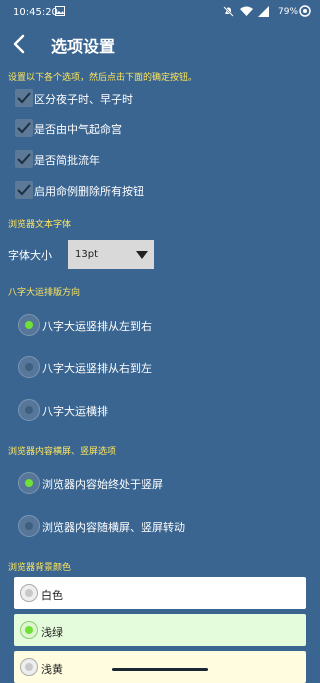 Image resolution: width=320 pixels, height=683 pixels. I want to click on radio-label: 八字大运横排, so click(75, 411).